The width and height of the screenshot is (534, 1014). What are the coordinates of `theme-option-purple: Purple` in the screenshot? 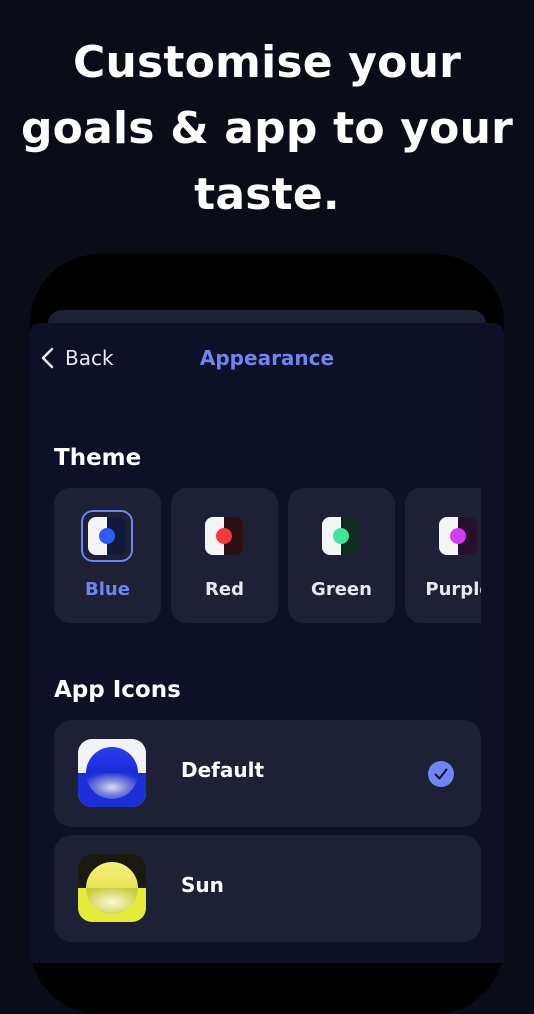 It's located at (443, 555).